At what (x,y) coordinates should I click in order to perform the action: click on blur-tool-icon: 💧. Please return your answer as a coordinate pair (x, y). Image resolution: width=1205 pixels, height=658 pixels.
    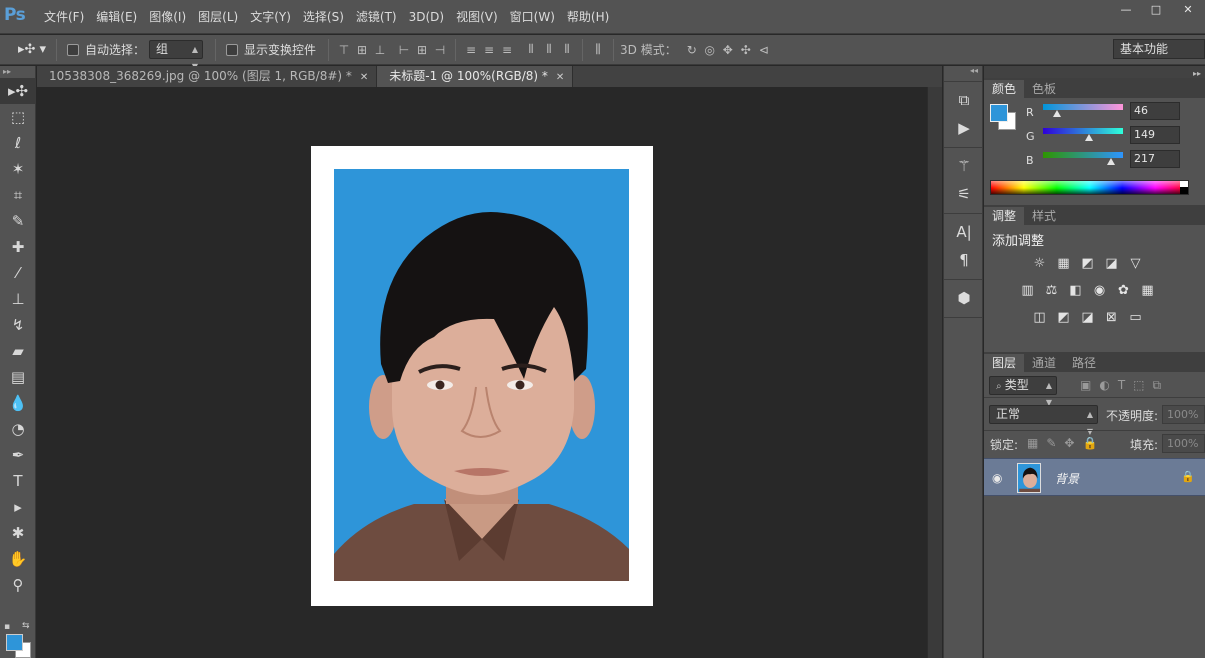
    Looking at the image, I should click on (18, 403).